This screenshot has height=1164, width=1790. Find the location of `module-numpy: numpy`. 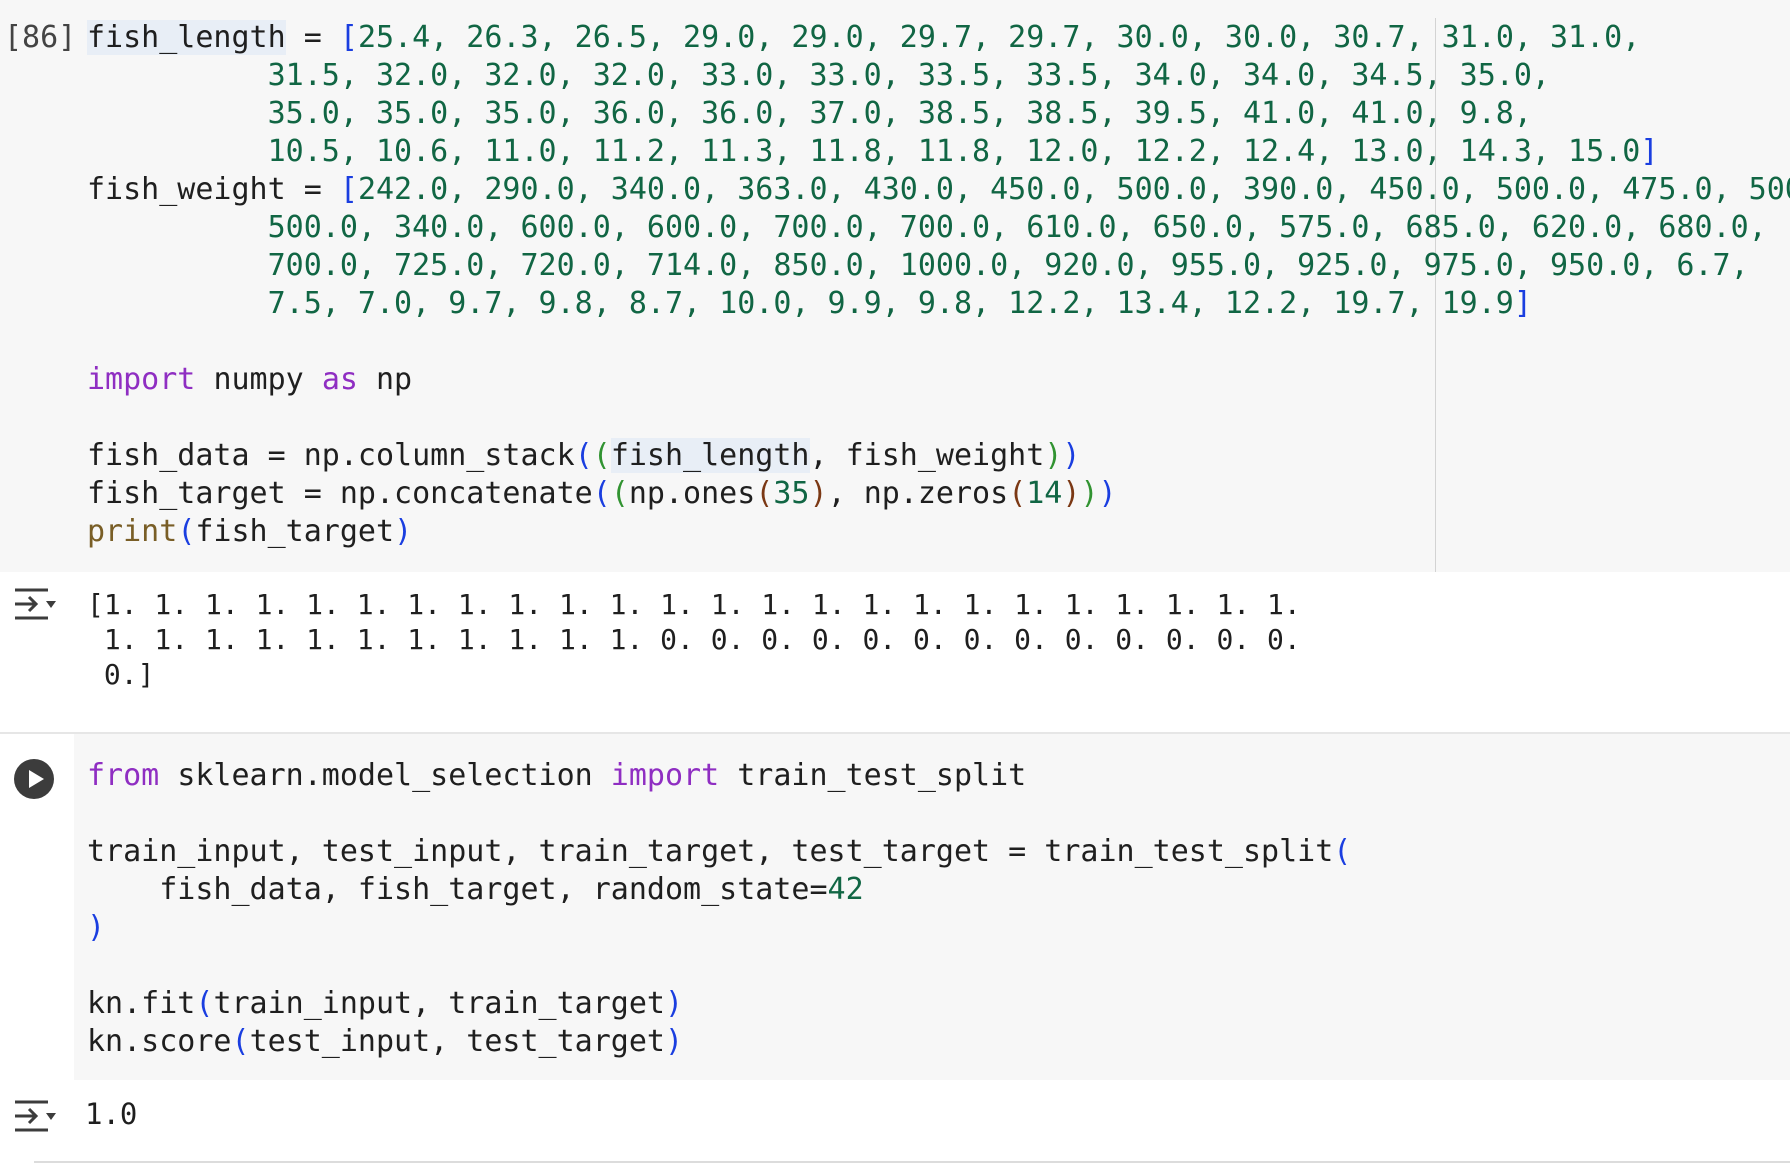

module-numpy: numpy is located at coordinates (258, 379).